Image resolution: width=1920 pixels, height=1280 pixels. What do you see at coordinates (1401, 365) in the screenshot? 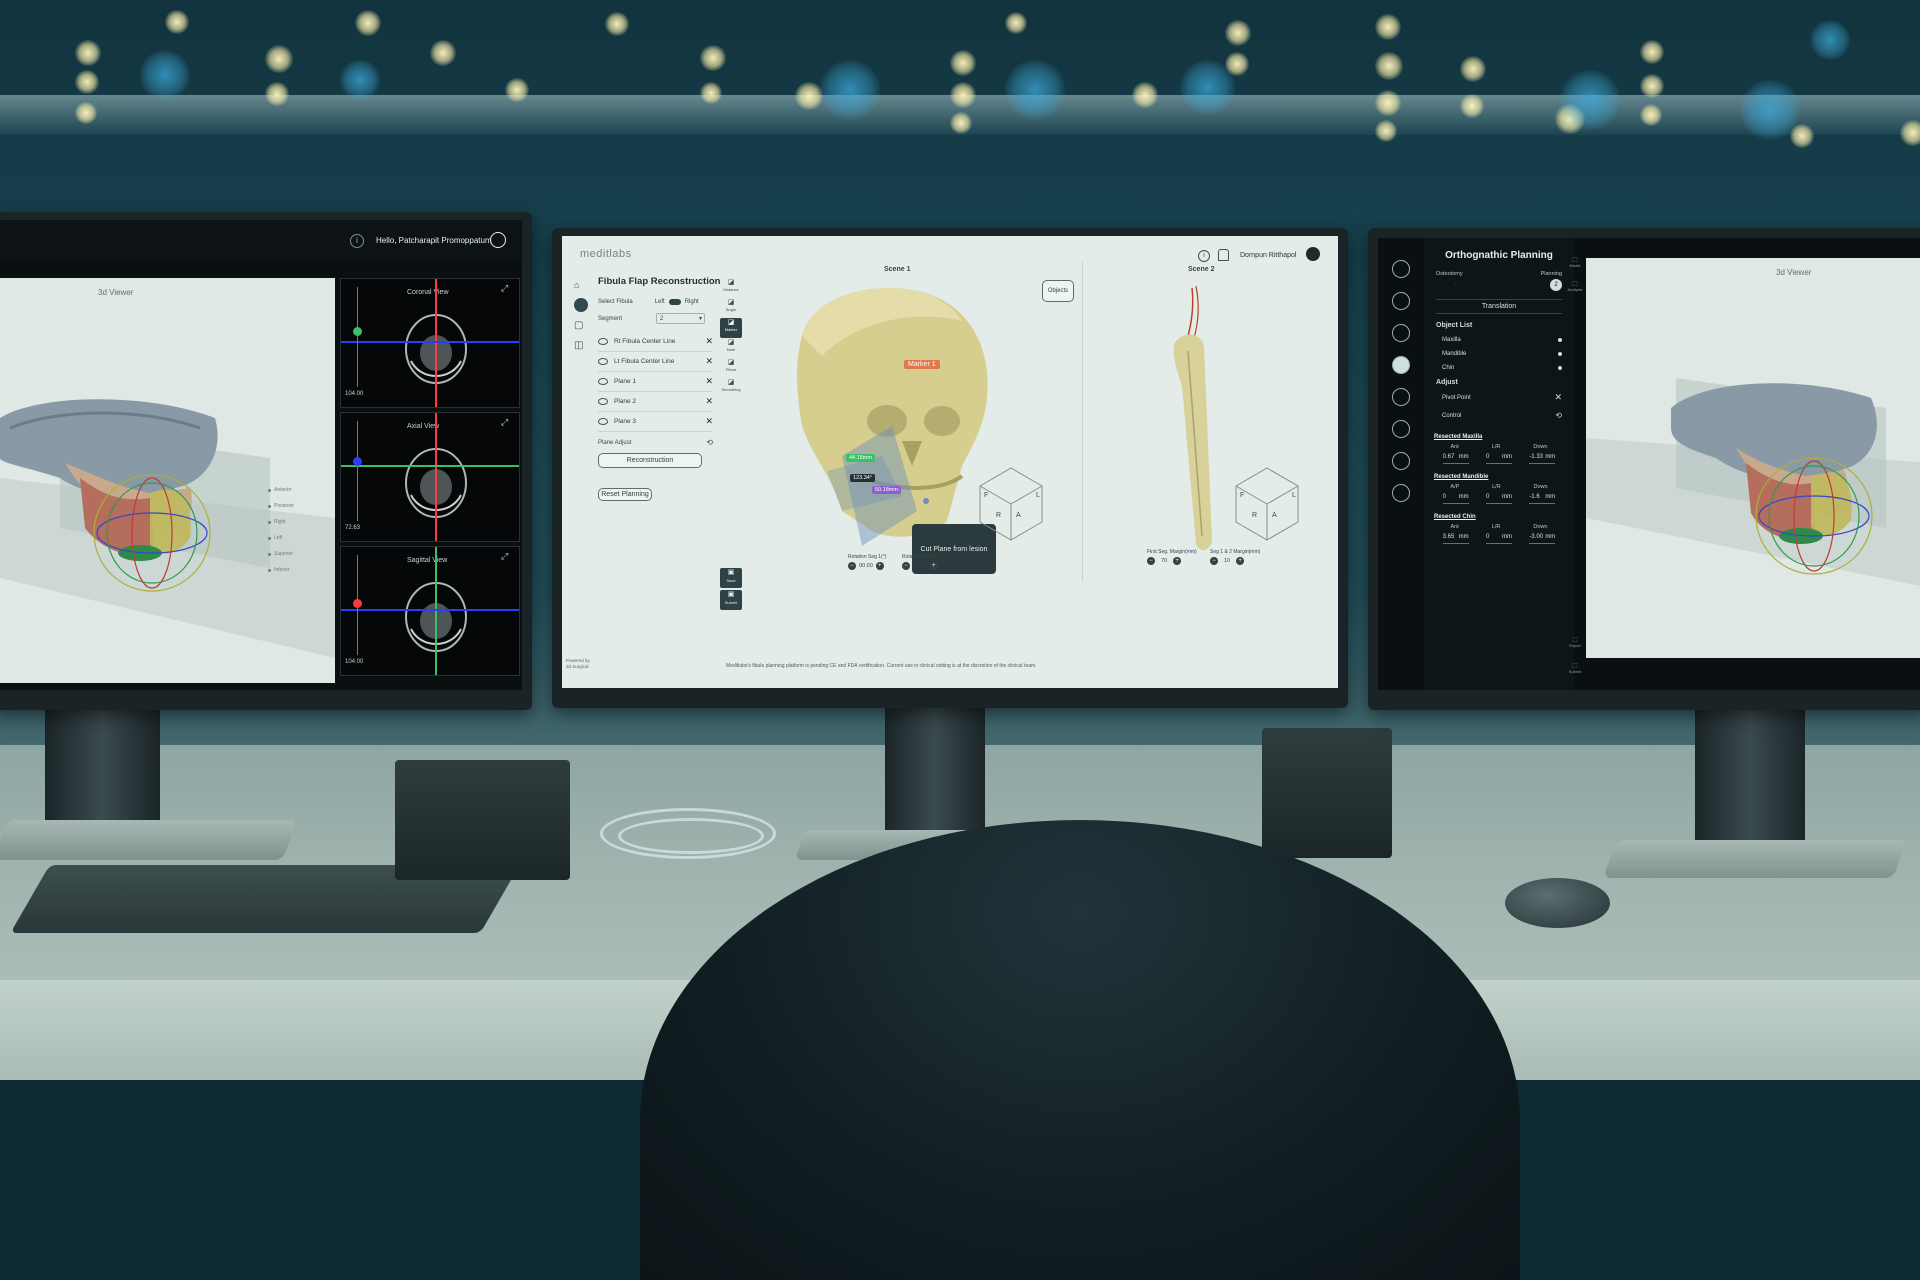
I see `rail-active-icon` at bounding box center [1401, 365].